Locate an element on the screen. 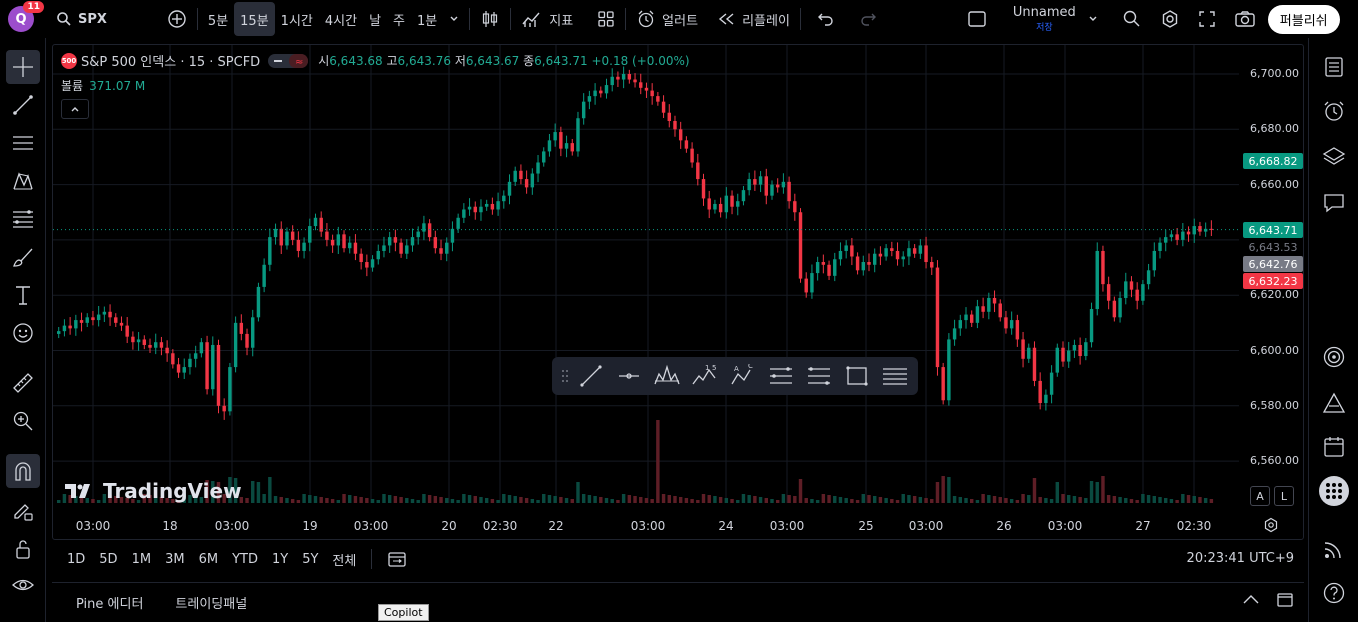  interval-day: 날 is located at coordinates (375, 19).